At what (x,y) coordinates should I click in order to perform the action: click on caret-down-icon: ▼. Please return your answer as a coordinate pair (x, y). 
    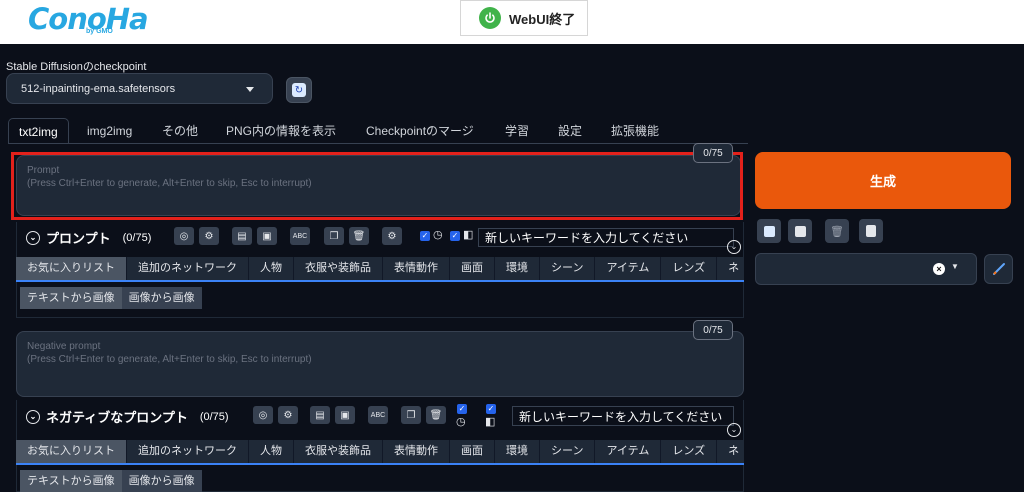
    Looking at the image, I should click on (955, 266).